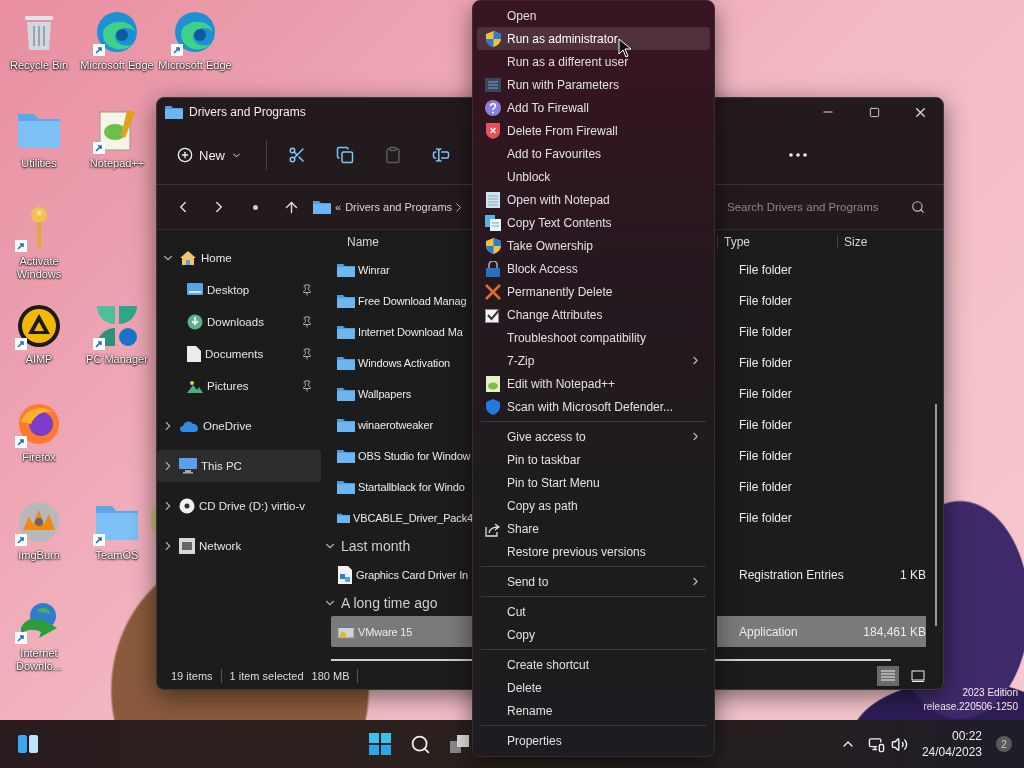 This screenshot has width=1024, height=768. I want to click on file-name: Startallblack for Windo, so click(411, 486).